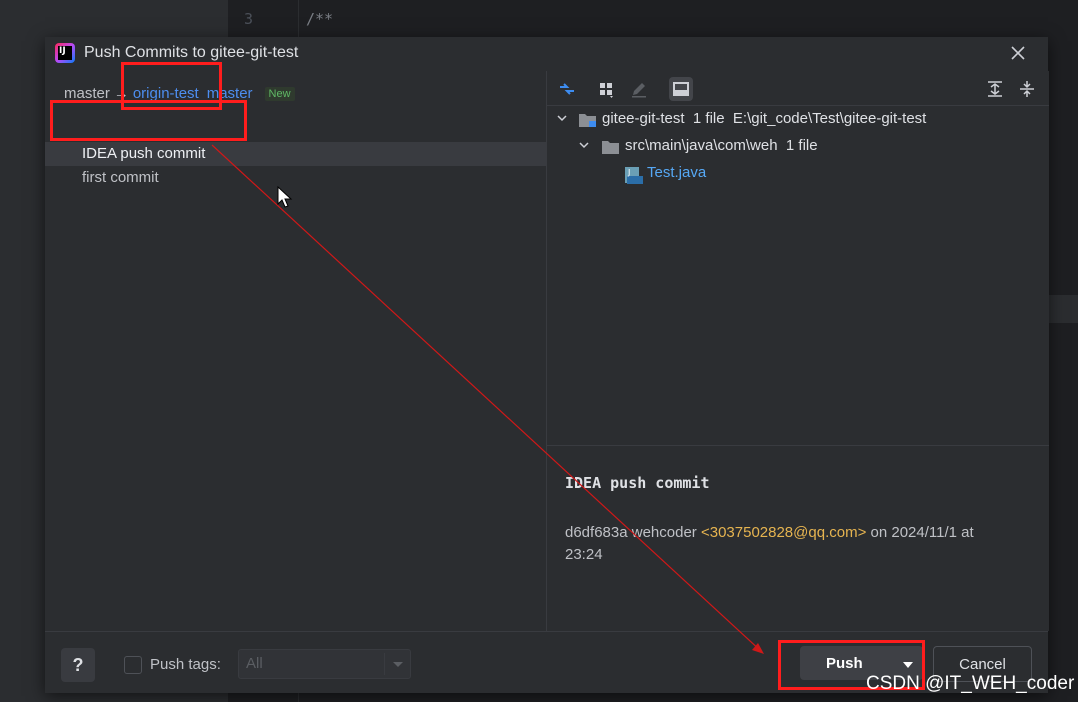 The image size is (1078, 702). I want to click on tree-dir-row: src\main\java\com\weh 1 file, so click(798, 147).